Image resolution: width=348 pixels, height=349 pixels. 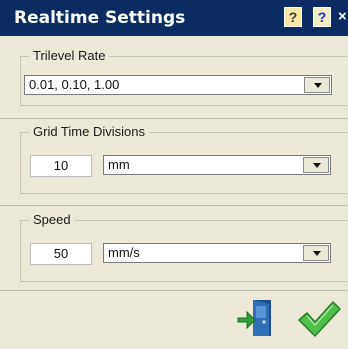 What do you see at coordinates (61, 254) in the screenshot?
I see `speed-input: 50` at bounding box center [61, 254].